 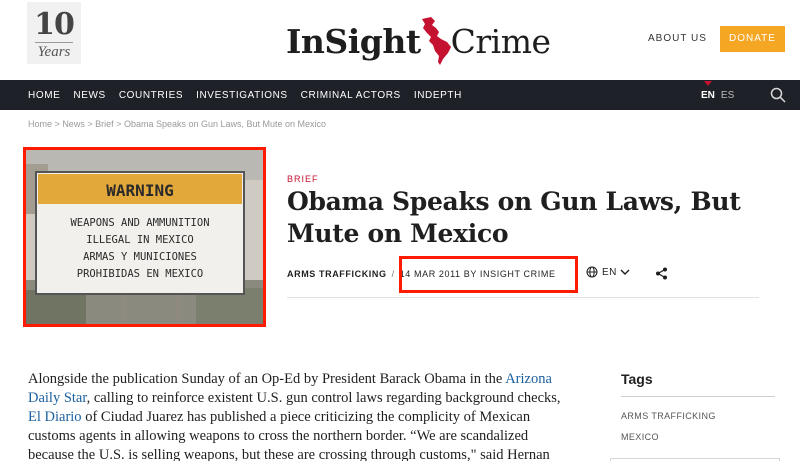 What do you see at coordinates (140, 257) in the screenshot?
I see `sign-line-3: ARMAS Y MUNICIONES` at bounding box center [140, 257].